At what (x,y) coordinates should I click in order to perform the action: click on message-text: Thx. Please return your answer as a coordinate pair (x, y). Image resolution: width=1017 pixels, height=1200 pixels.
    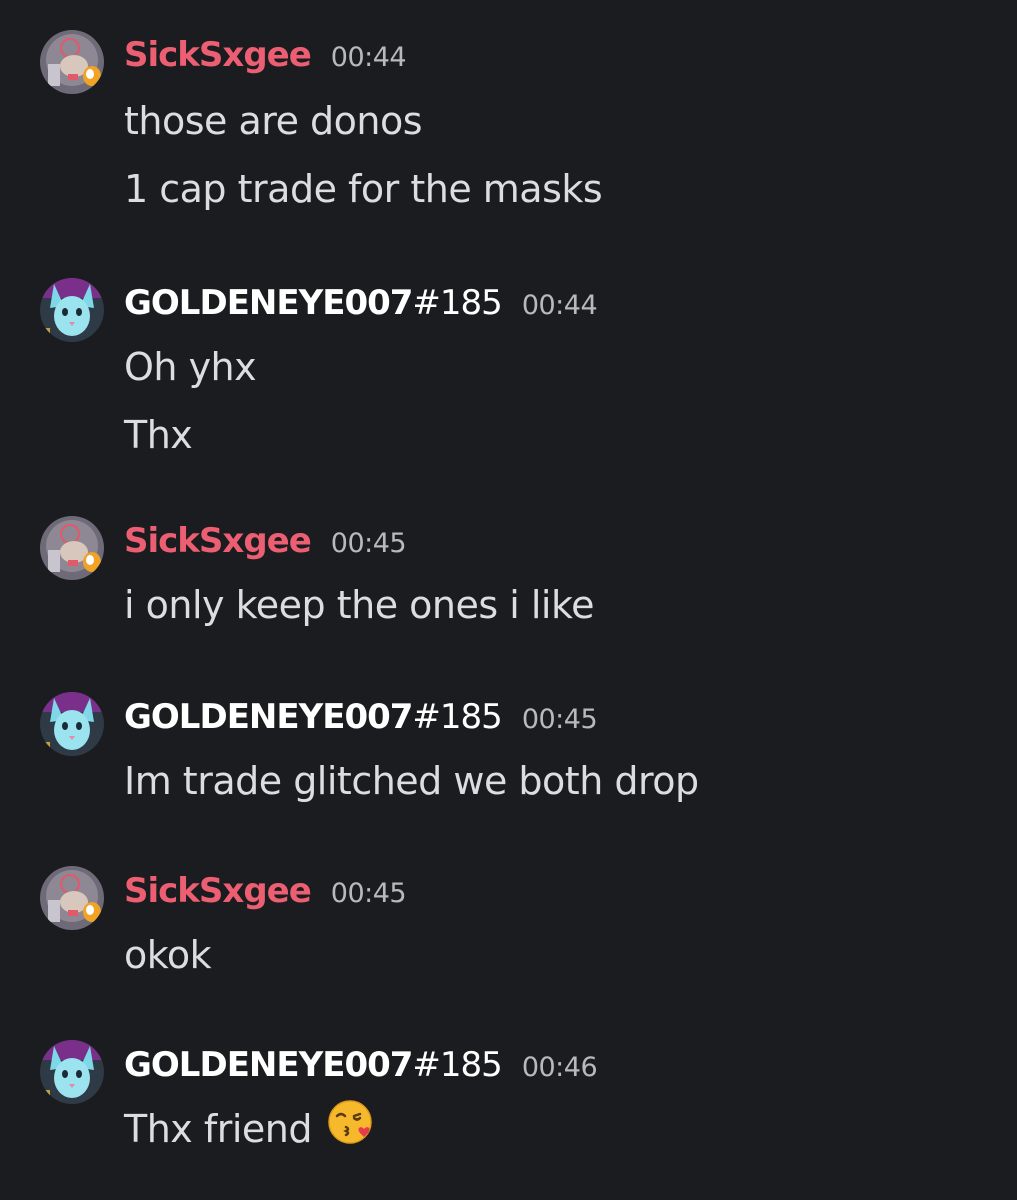
    Looking at the image, I should click on (158, 435).